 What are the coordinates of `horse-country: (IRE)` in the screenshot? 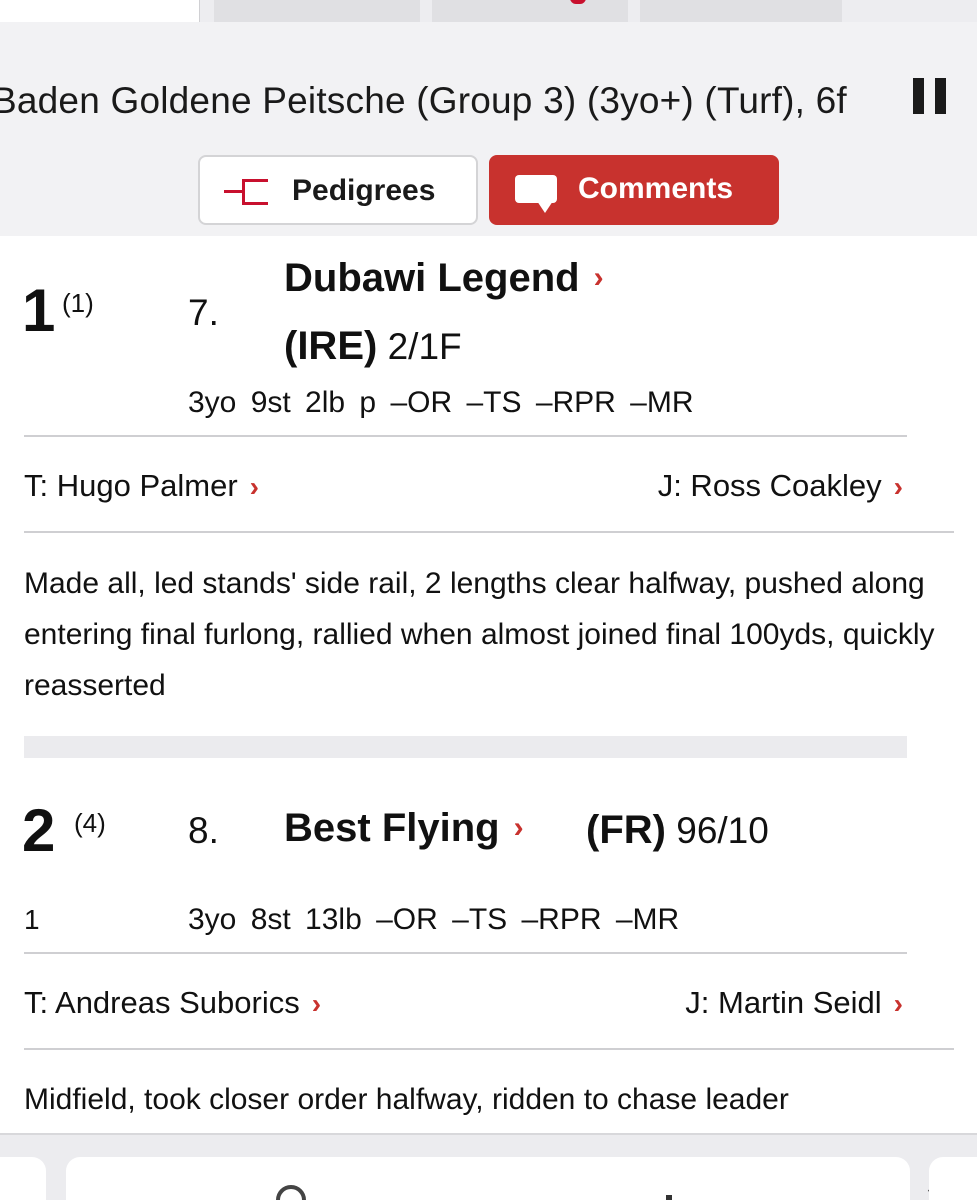 It's located at (331, 346).